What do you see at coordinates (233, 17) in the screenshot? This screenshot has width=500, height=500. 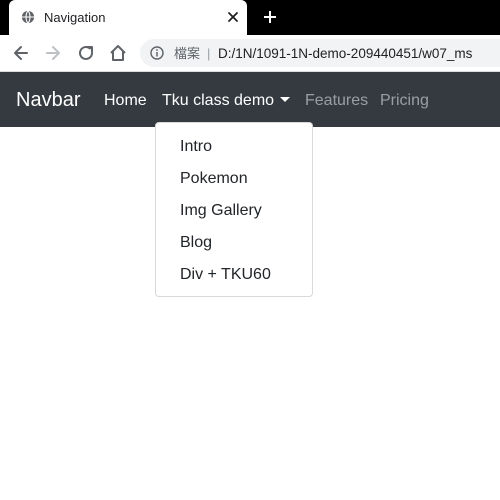 I see `close-icon` at bounding box center [233, 17].